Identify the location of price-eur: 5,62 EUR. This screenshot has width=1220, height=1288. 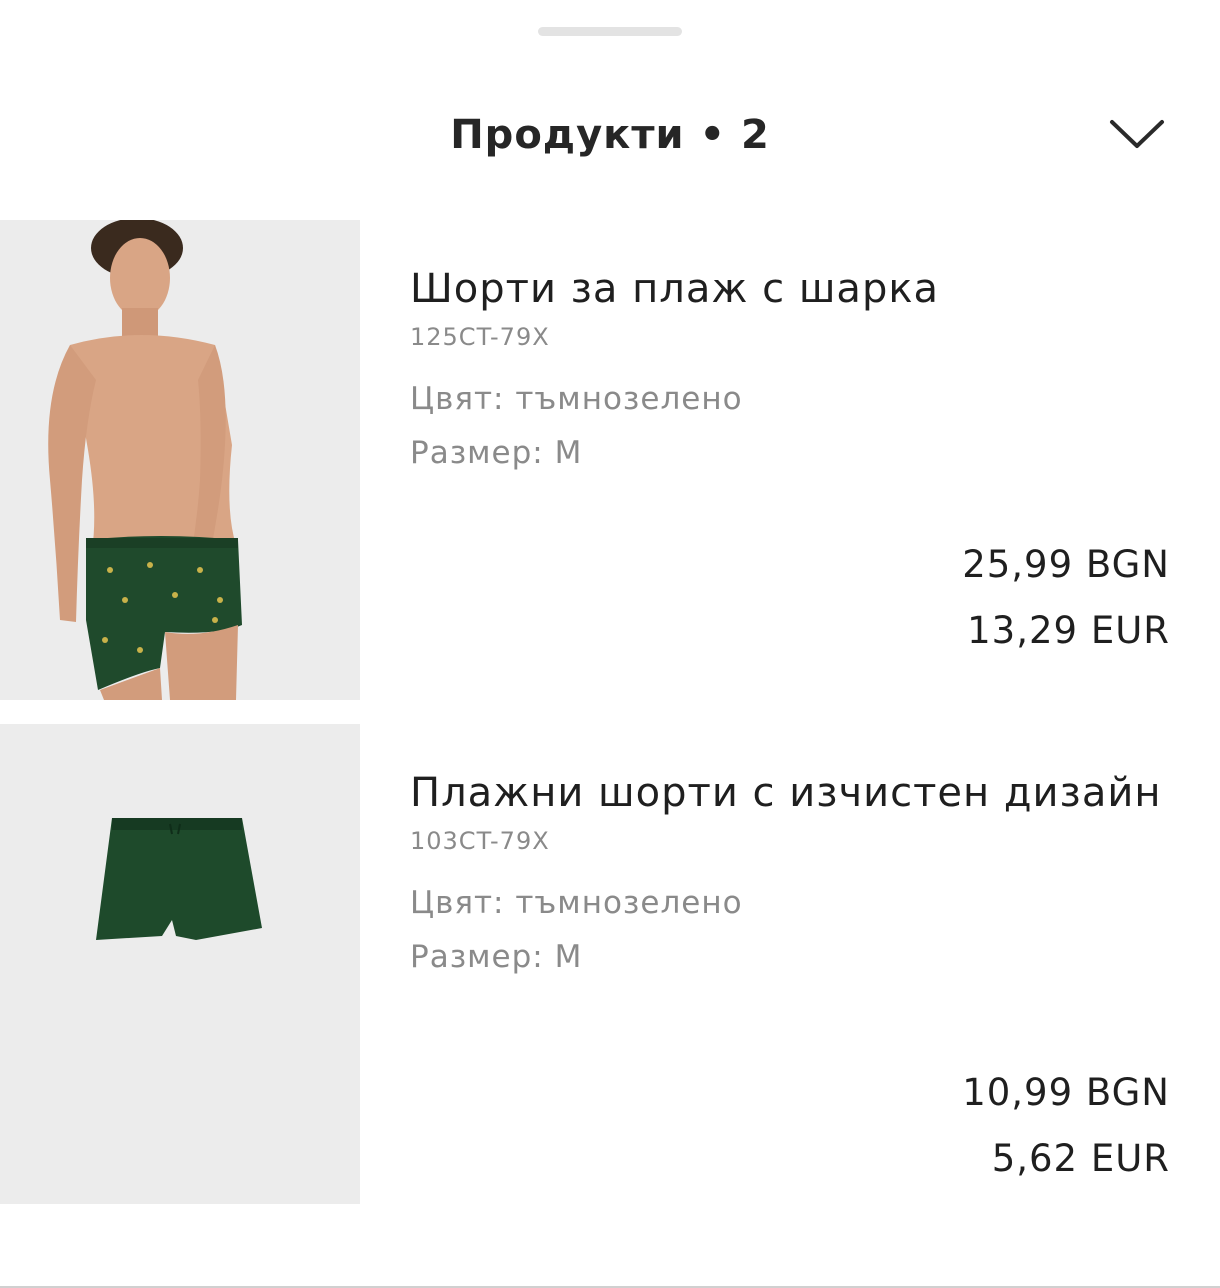
(1080, 1158).